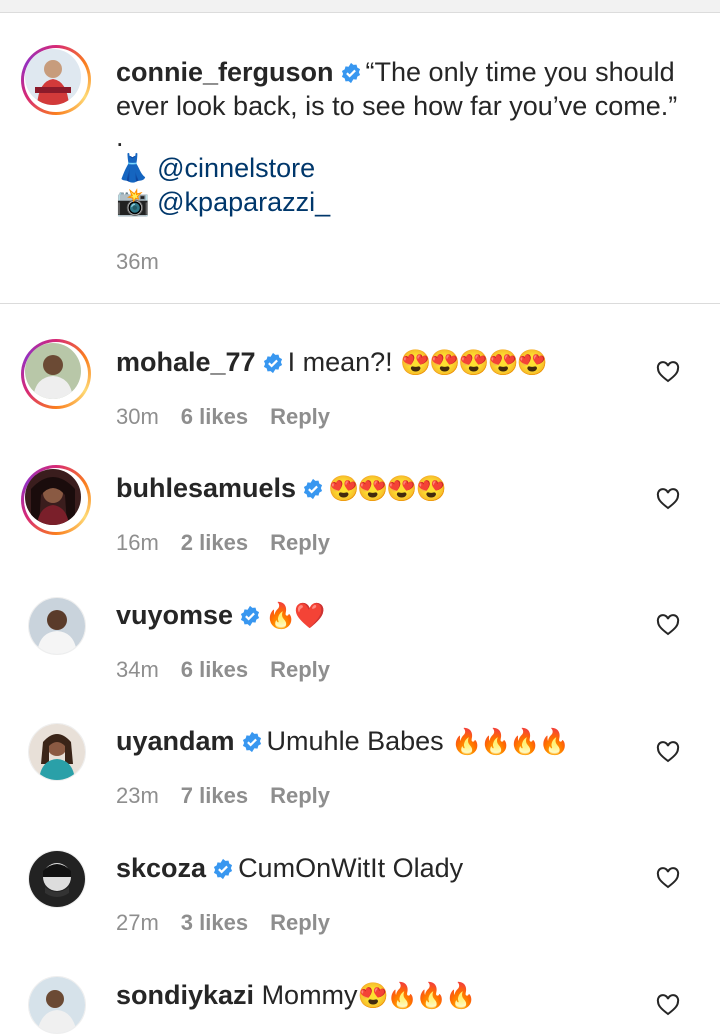  Describe the element at coordinates (236, 168) in the screenshot. I see `mention-link: @cinnelstore` at that location.